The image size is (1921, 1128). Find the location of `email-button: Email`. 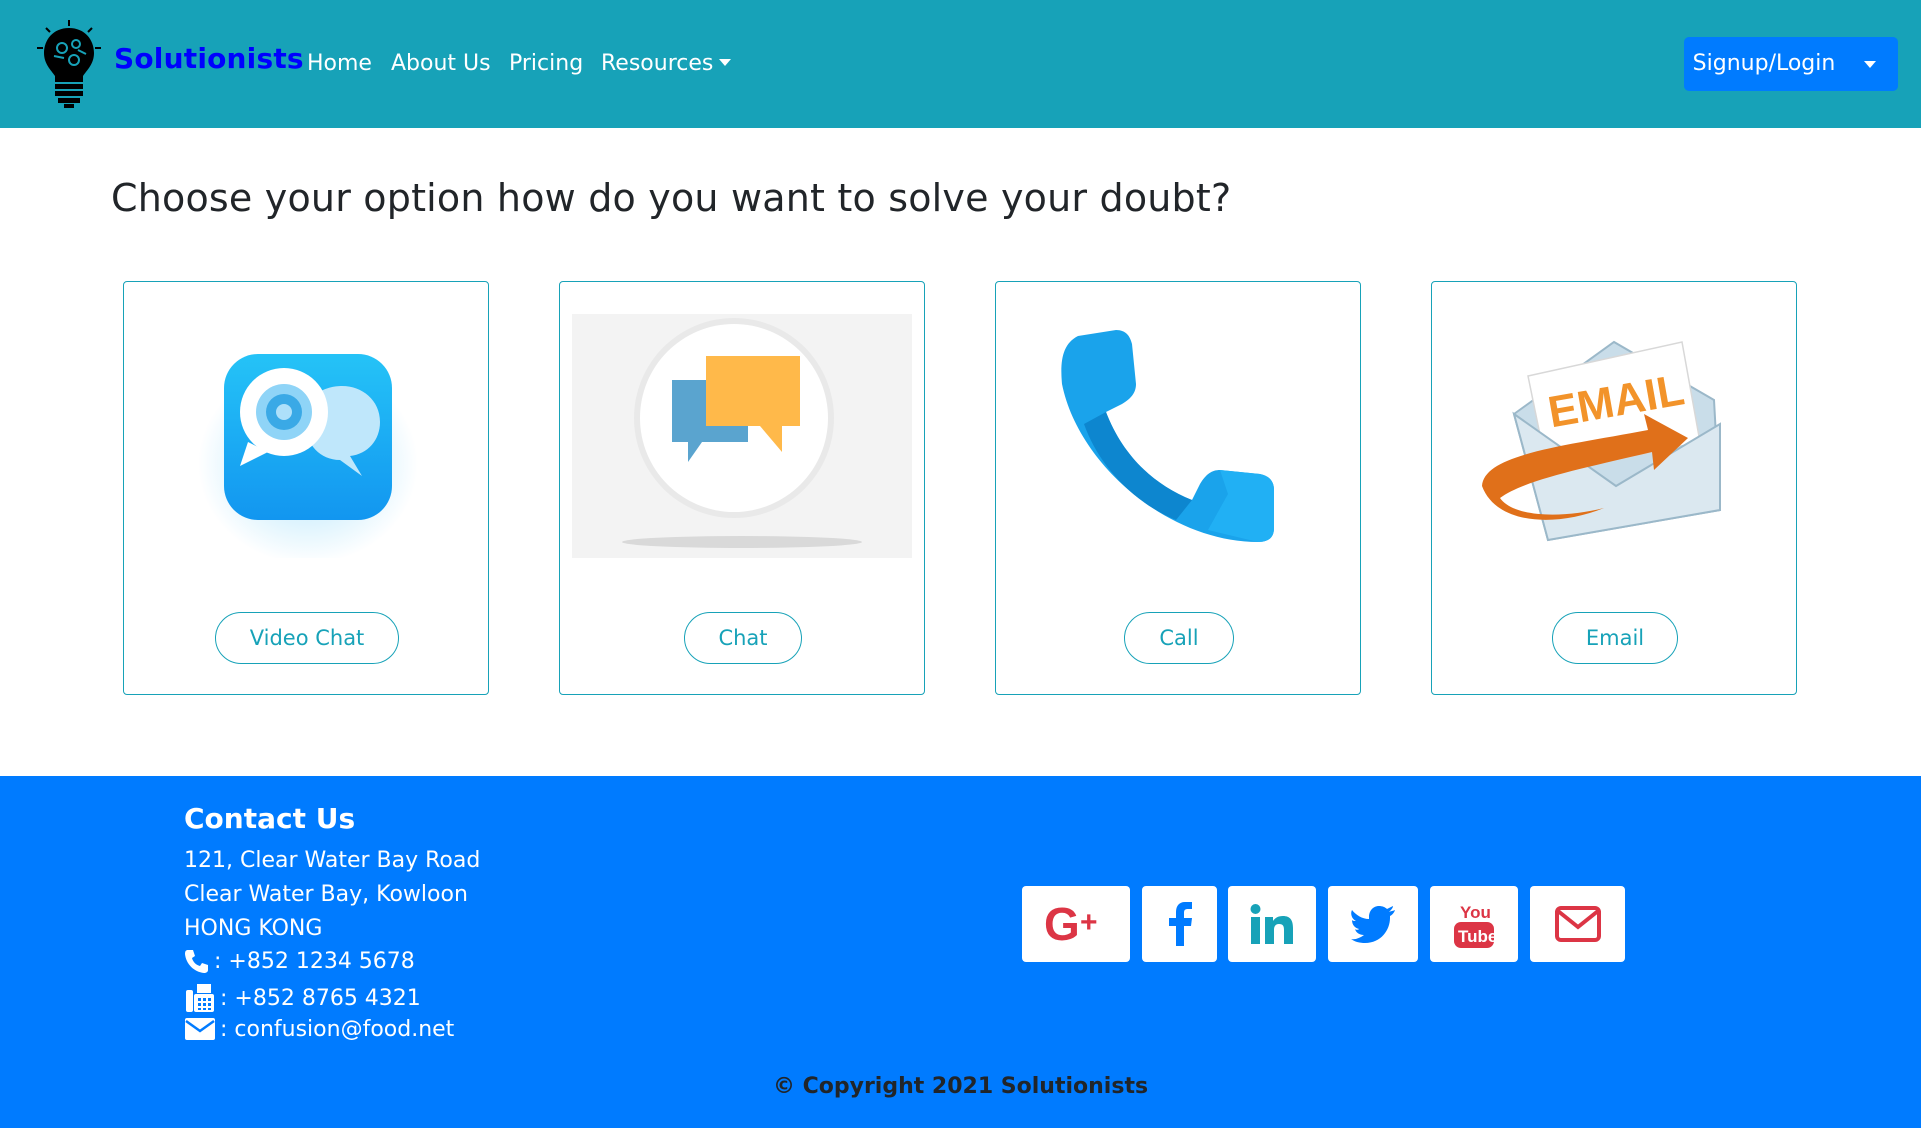

email-button: Email is located at coordinates (1615, 638).